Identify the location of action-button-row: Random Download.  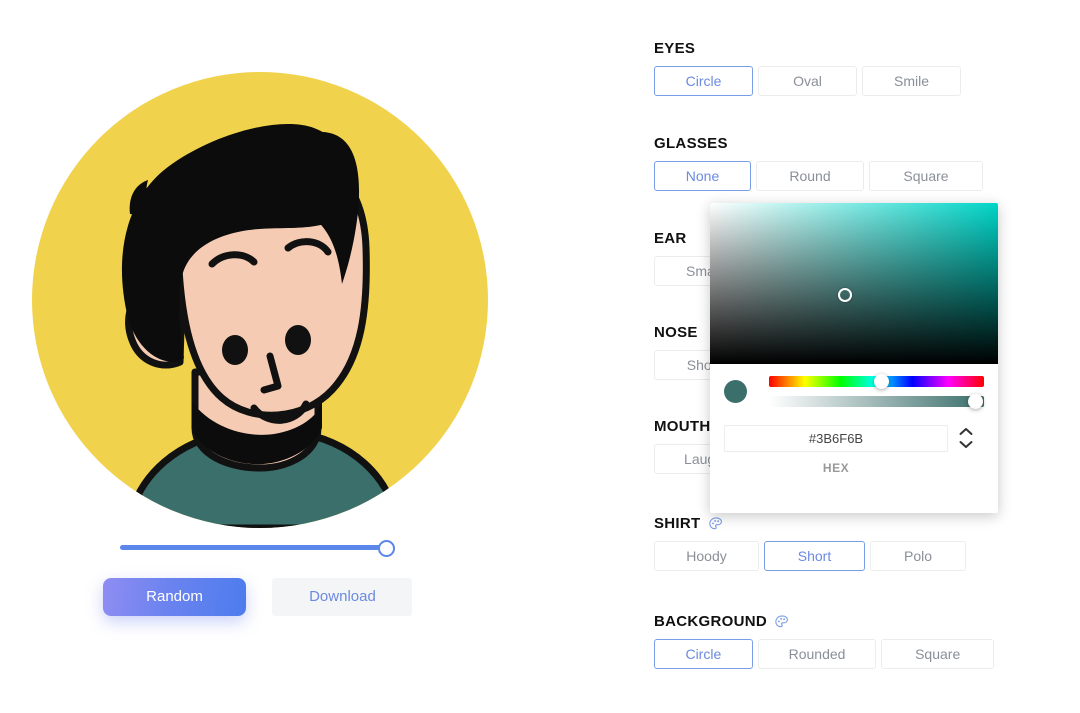
(258, 597).